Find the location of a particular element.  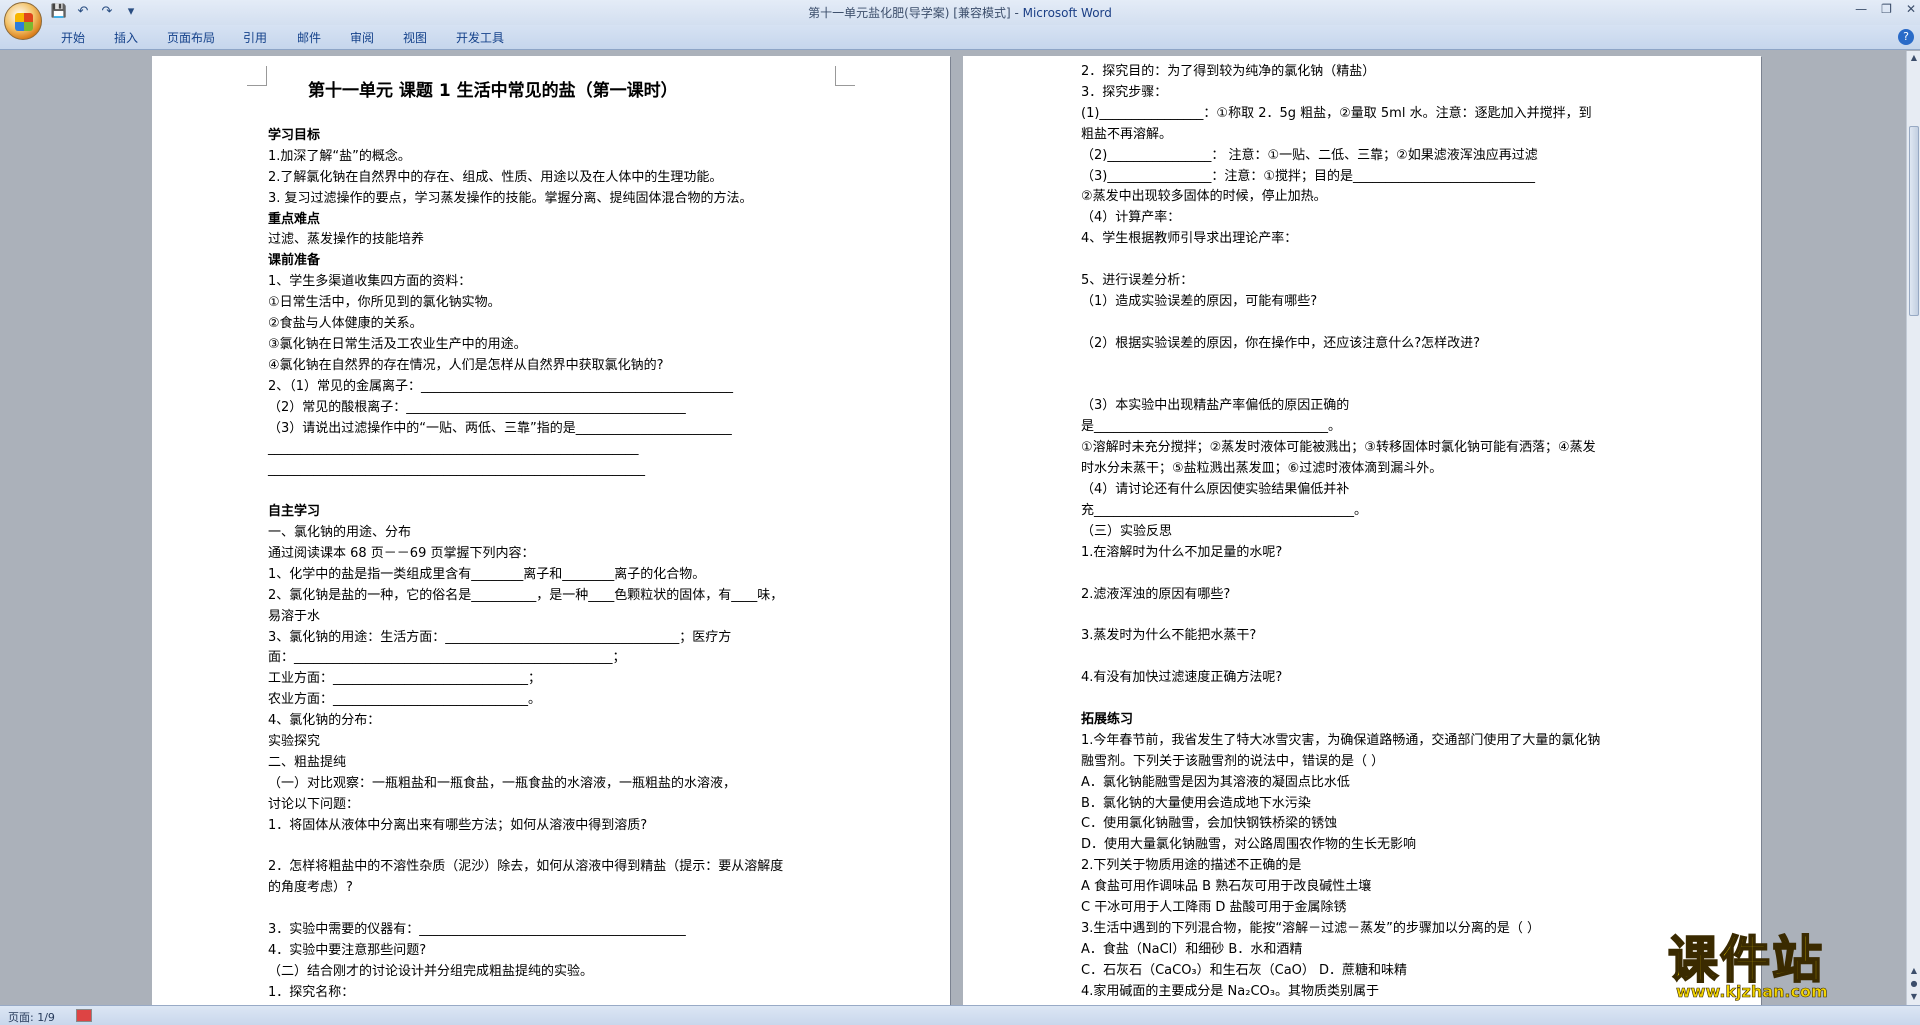

browse-object-icon: ● is located at coordinates (1914, 985).